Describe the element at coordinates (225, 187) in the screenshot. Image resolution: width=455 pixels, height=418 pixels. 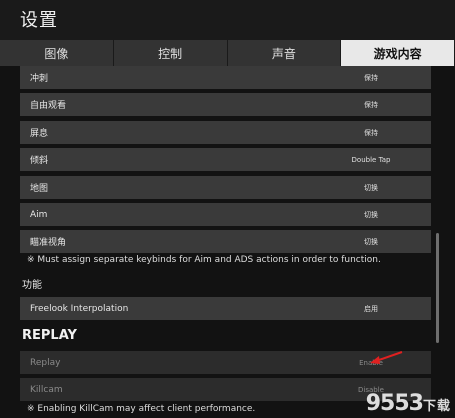
I see `setting-row-map: 地图 切换` at that location.